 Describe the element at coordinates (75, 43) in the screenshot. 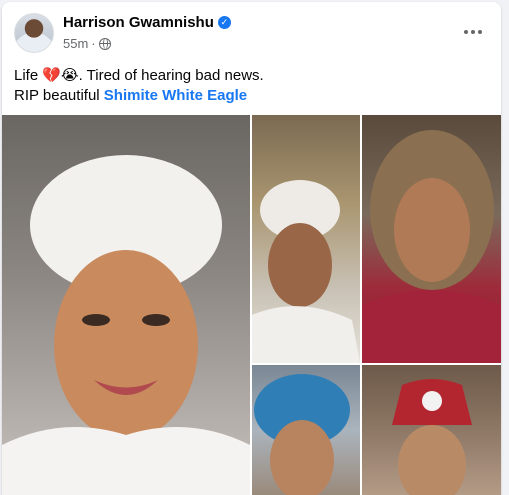

I see `post-time: 55m` at that location.